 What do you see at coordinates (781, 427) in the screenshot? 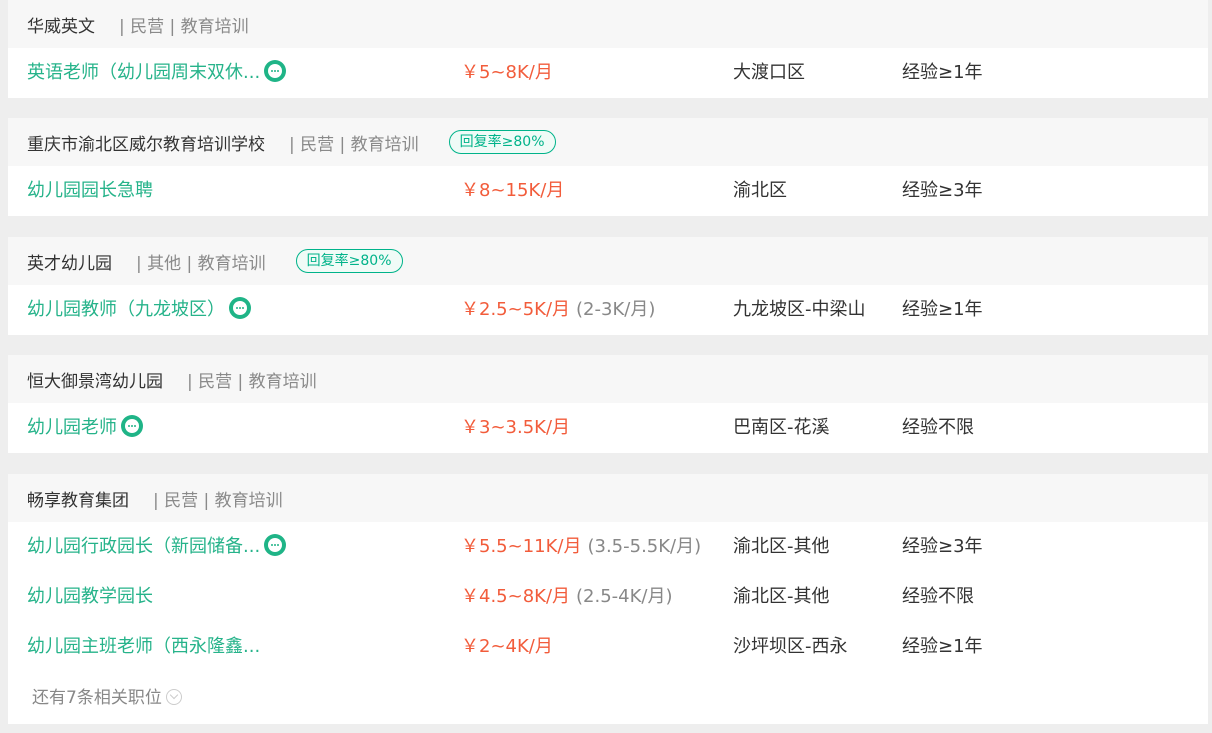
I see `job-location: 巴南区-花溪` at bounding box center [781, 427].